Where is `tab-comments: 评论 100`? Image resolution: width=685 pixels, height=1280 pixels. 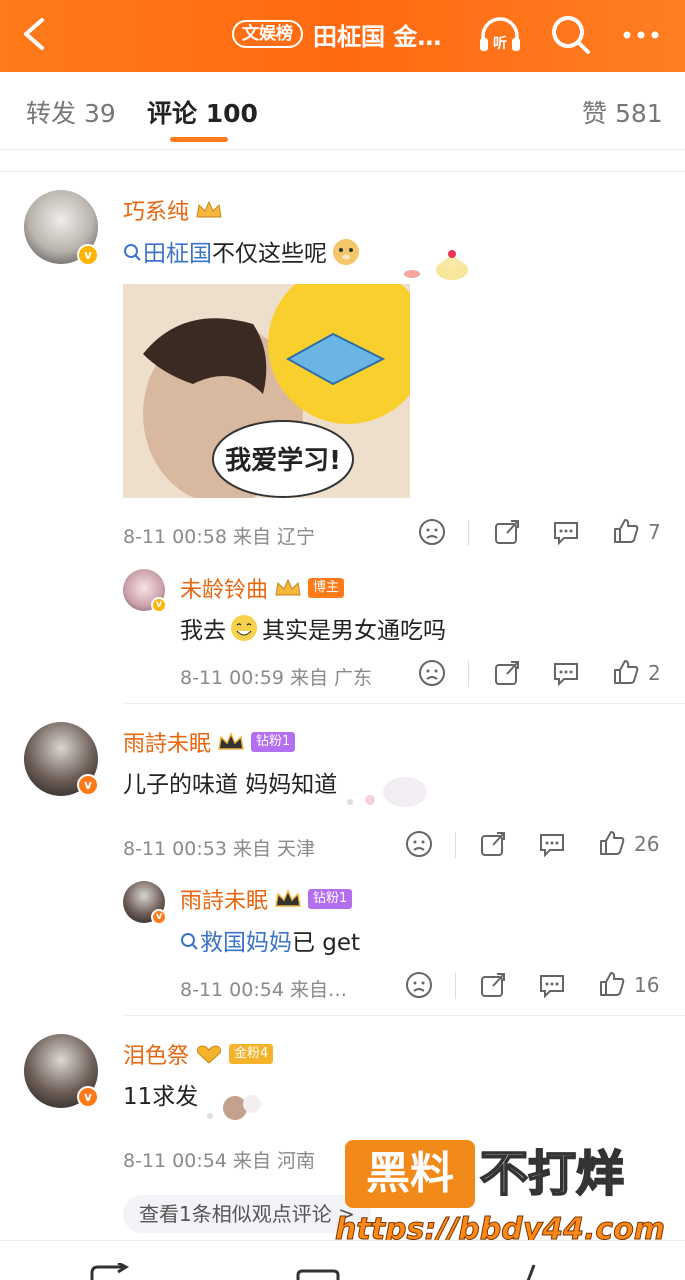
tab-comments: 评论 100 is located at coordinates (202, 112).